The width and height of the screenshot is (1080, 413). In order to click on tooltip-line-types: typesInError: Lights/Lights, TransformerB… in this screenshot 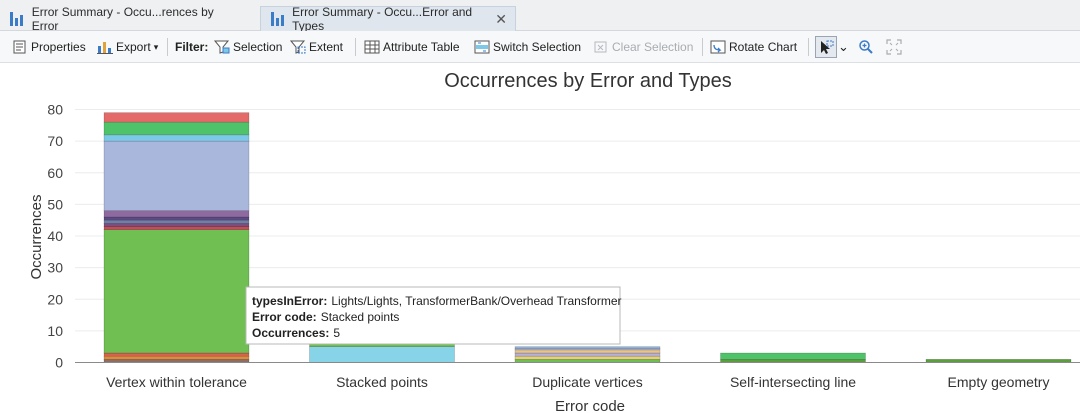, I will do `click(437, 301)`.